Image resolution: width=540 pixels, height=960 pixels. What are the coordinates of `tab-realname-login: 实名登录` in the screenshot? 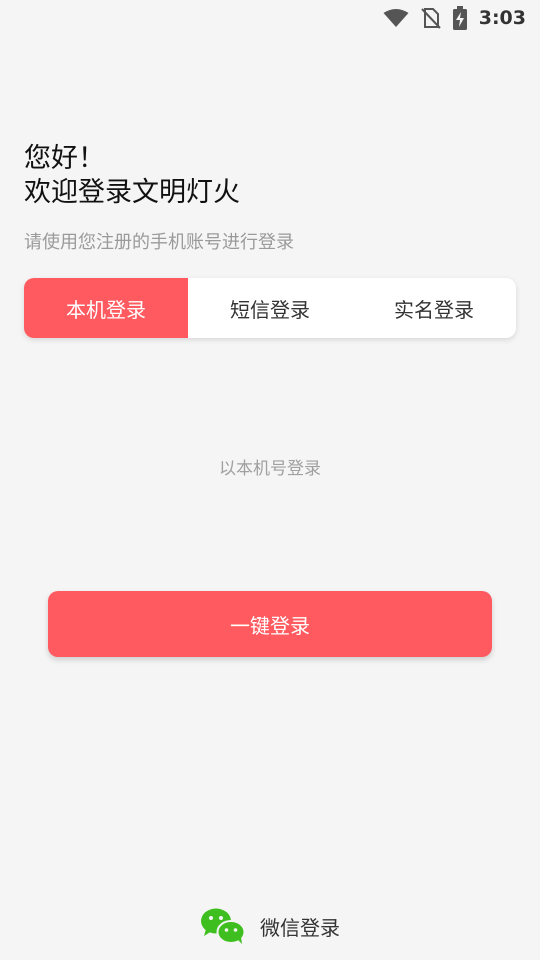 It's located at (434, 308).